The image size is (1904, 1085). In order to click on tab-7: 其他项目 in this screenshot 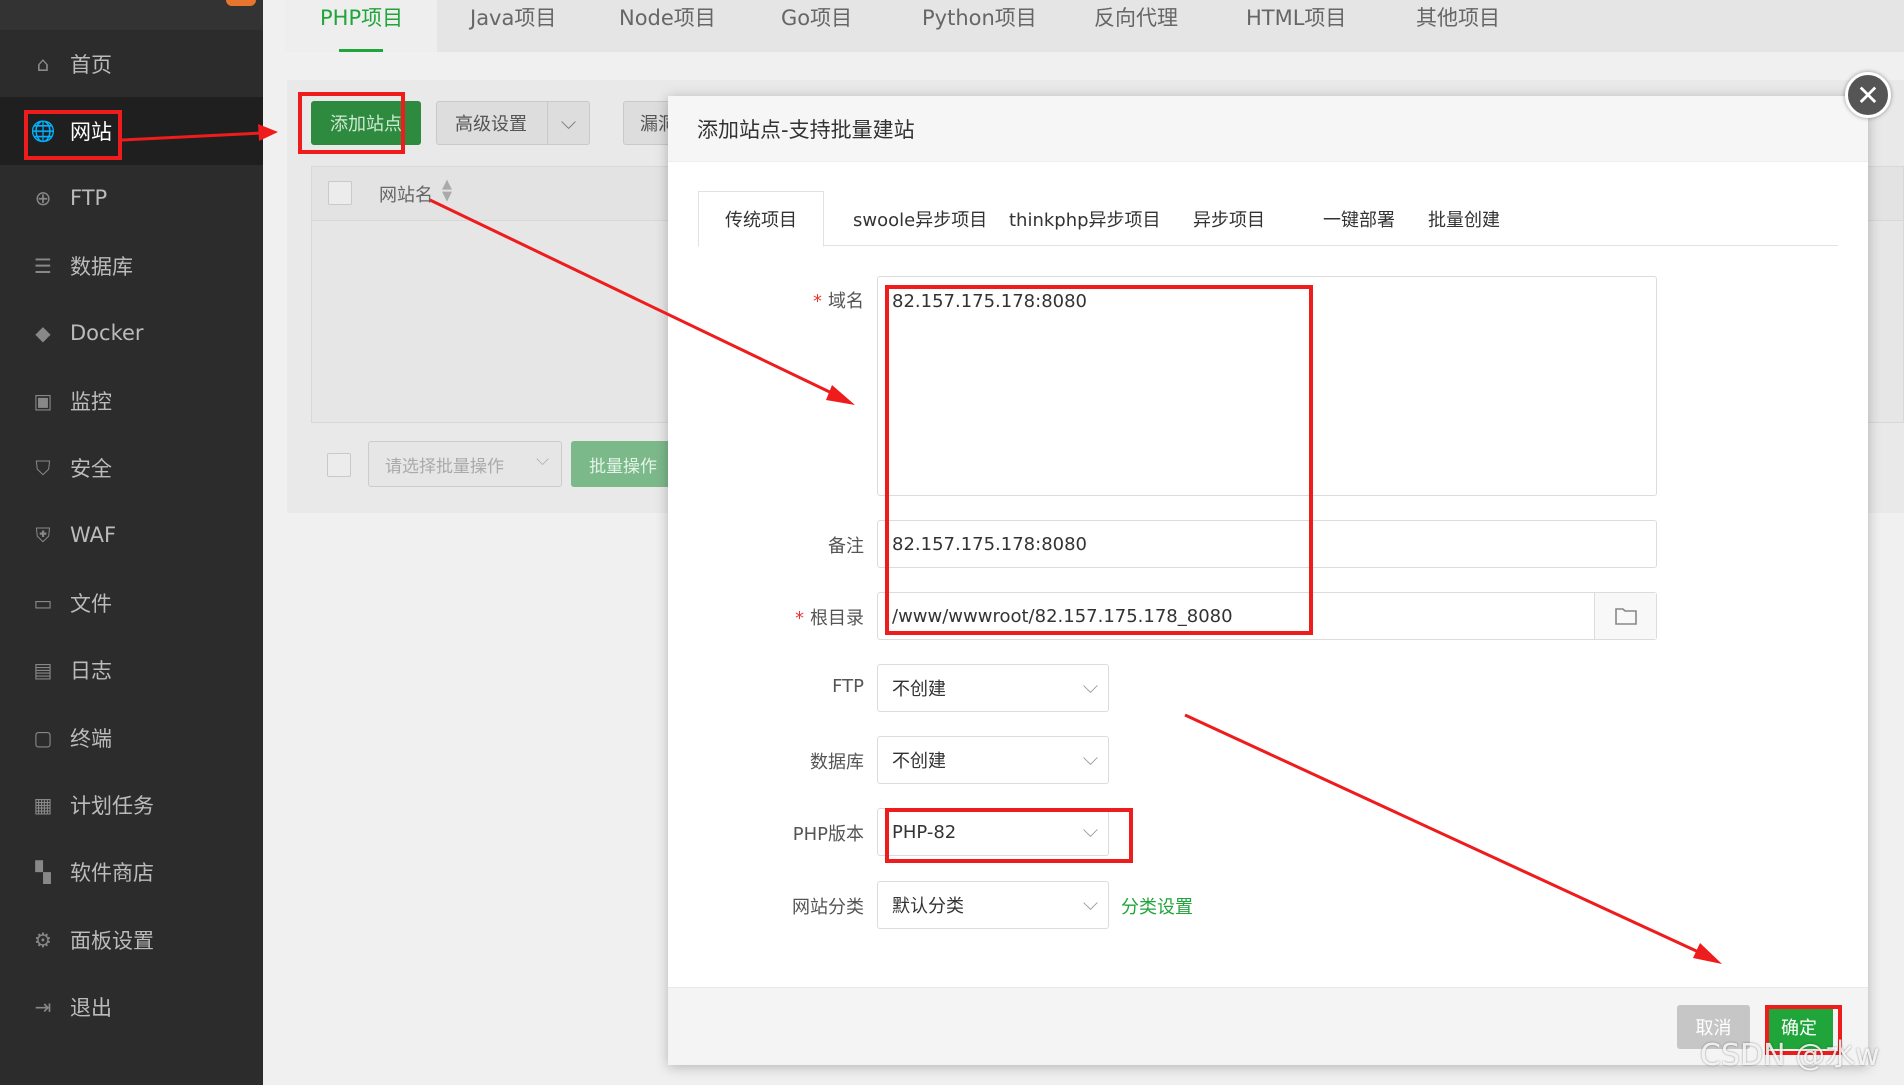, I will do `click(1458, 26)`.